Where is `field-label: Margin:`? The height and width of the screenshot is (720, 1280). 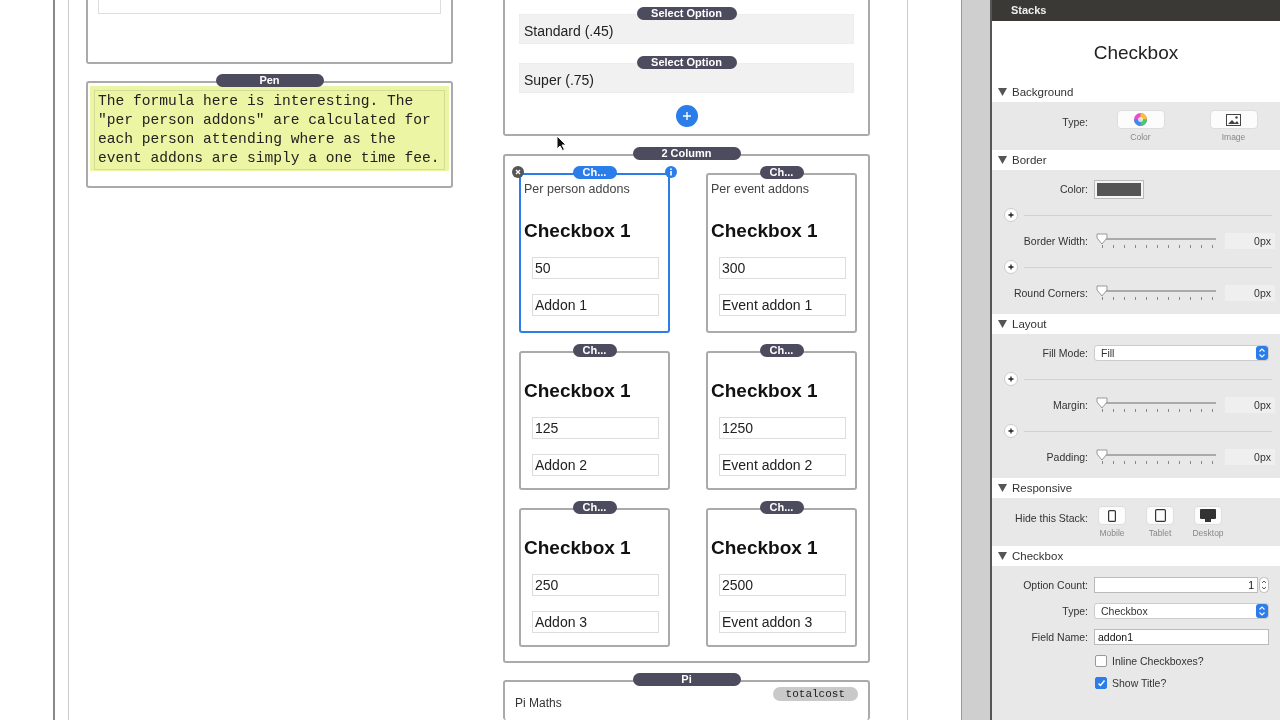 field-label: Margin: is located at coordinates (1070, 405).